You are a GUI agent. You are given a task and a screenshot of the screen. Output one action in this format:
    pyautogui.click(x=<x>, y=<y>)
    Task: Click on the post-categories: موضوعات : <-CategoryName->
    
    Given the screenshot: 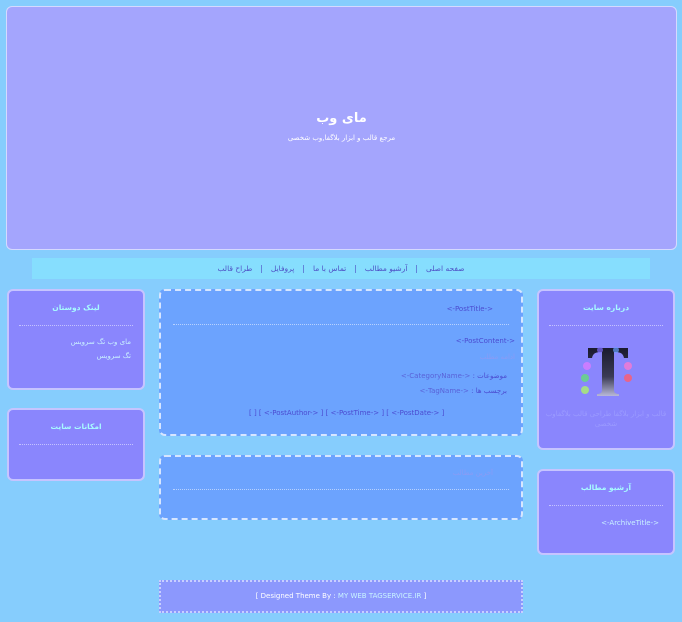 What is the action you would take?
    pyautogui.click(x=454, y=376)
    